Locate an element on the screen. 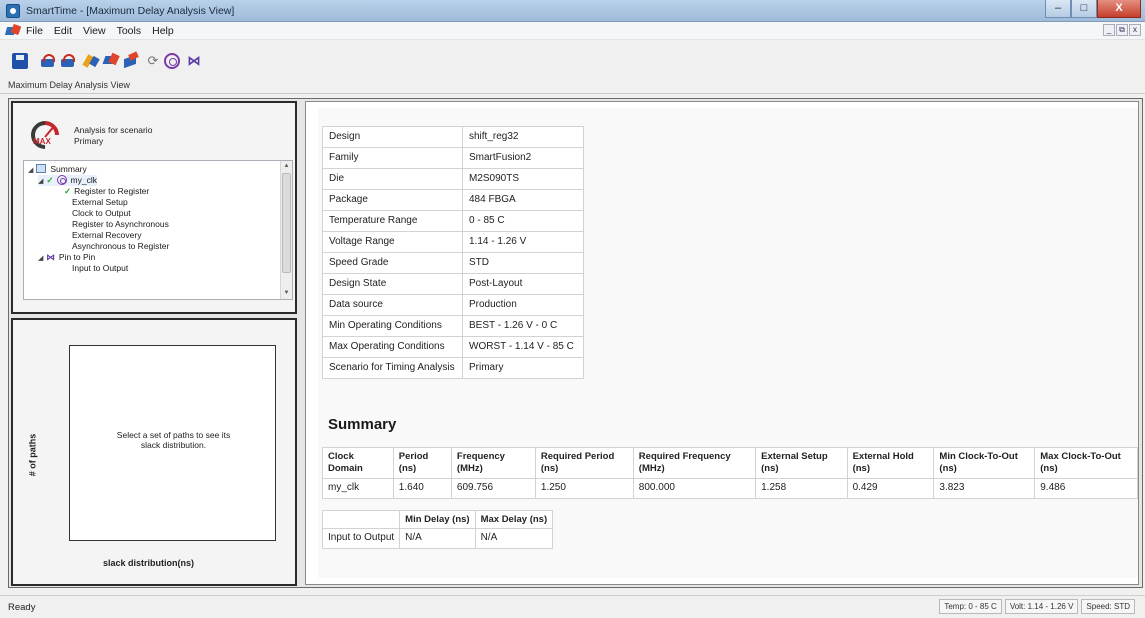  property-row: Design shift_reg32 is located at coordinates (453, 137).